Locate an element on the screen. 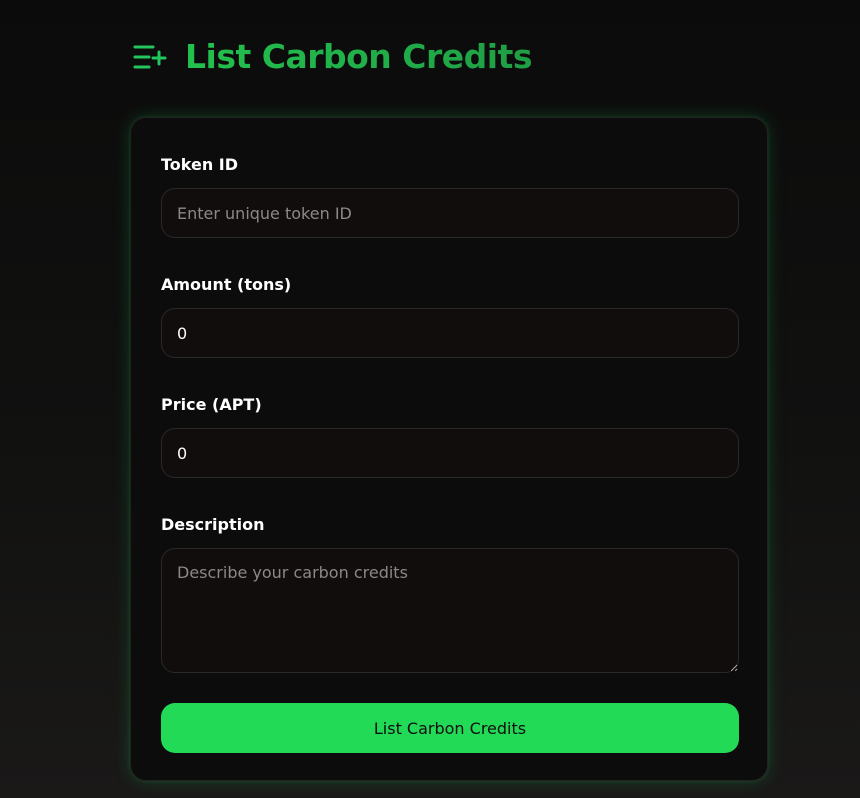 The height and width of the screenshot is (798, 860). token-id-input is located at coordinates (450, 213).